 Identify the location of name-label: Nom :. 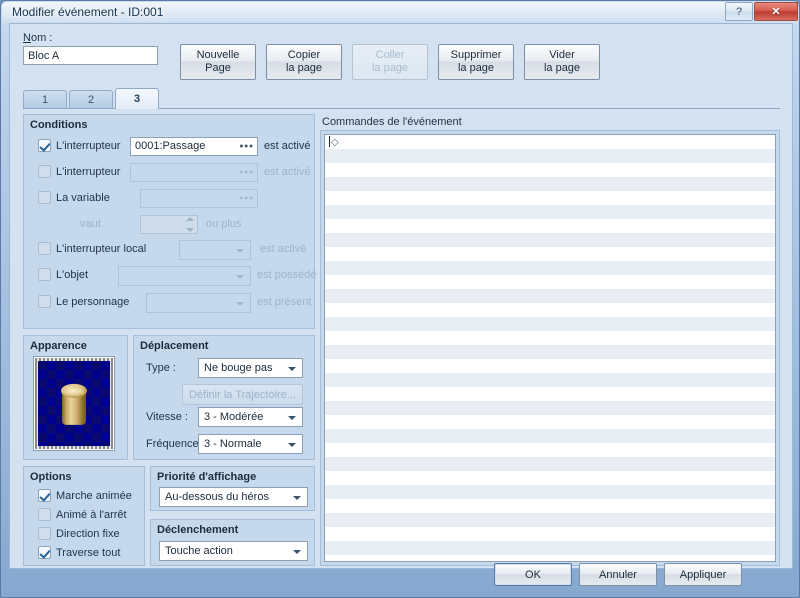
(38, 38).